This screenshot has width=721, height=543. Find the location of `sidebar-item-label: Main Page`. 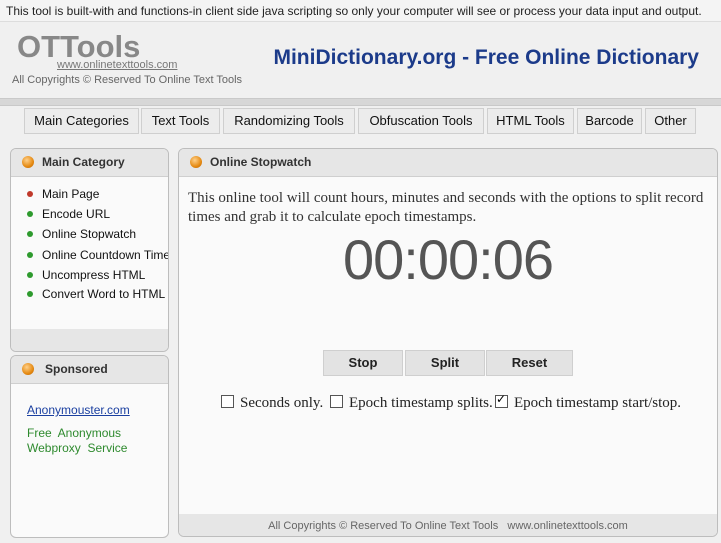

sidebar-item-label: Main Page is located at coordinates (71, 194).